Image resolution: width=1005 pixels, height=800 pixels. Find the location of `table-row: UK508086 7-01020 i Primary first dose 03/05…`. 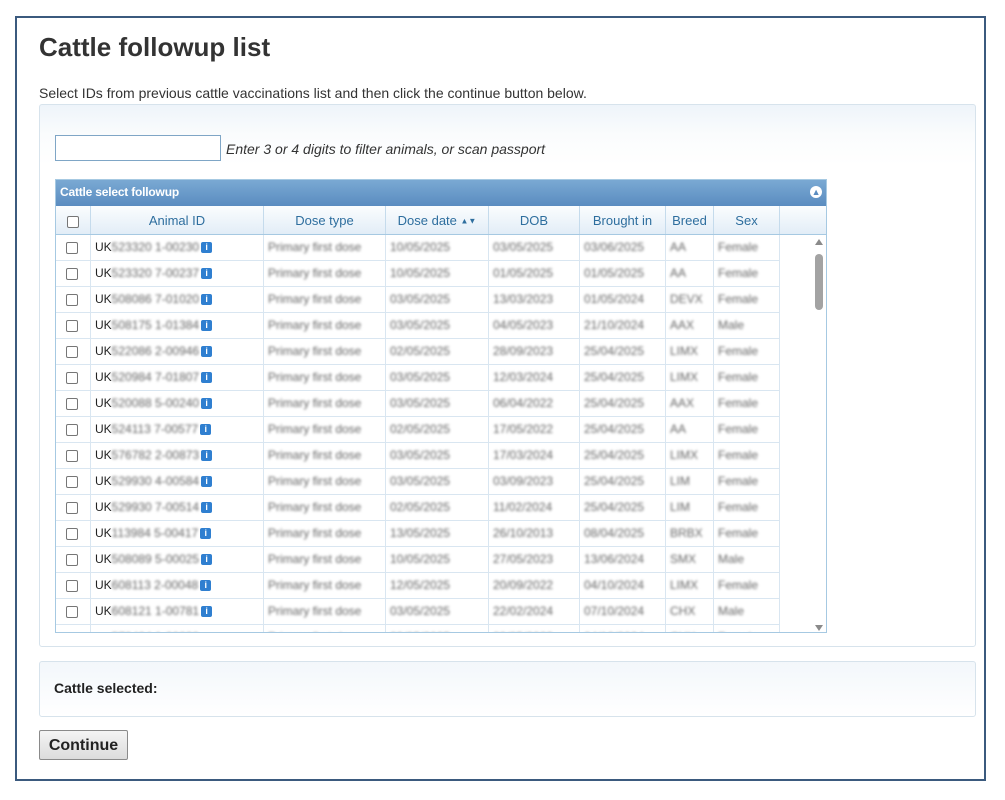

table-row: UK508086 7-01020 i Primary first dose 03/05… is located at coordinates (418, 300).